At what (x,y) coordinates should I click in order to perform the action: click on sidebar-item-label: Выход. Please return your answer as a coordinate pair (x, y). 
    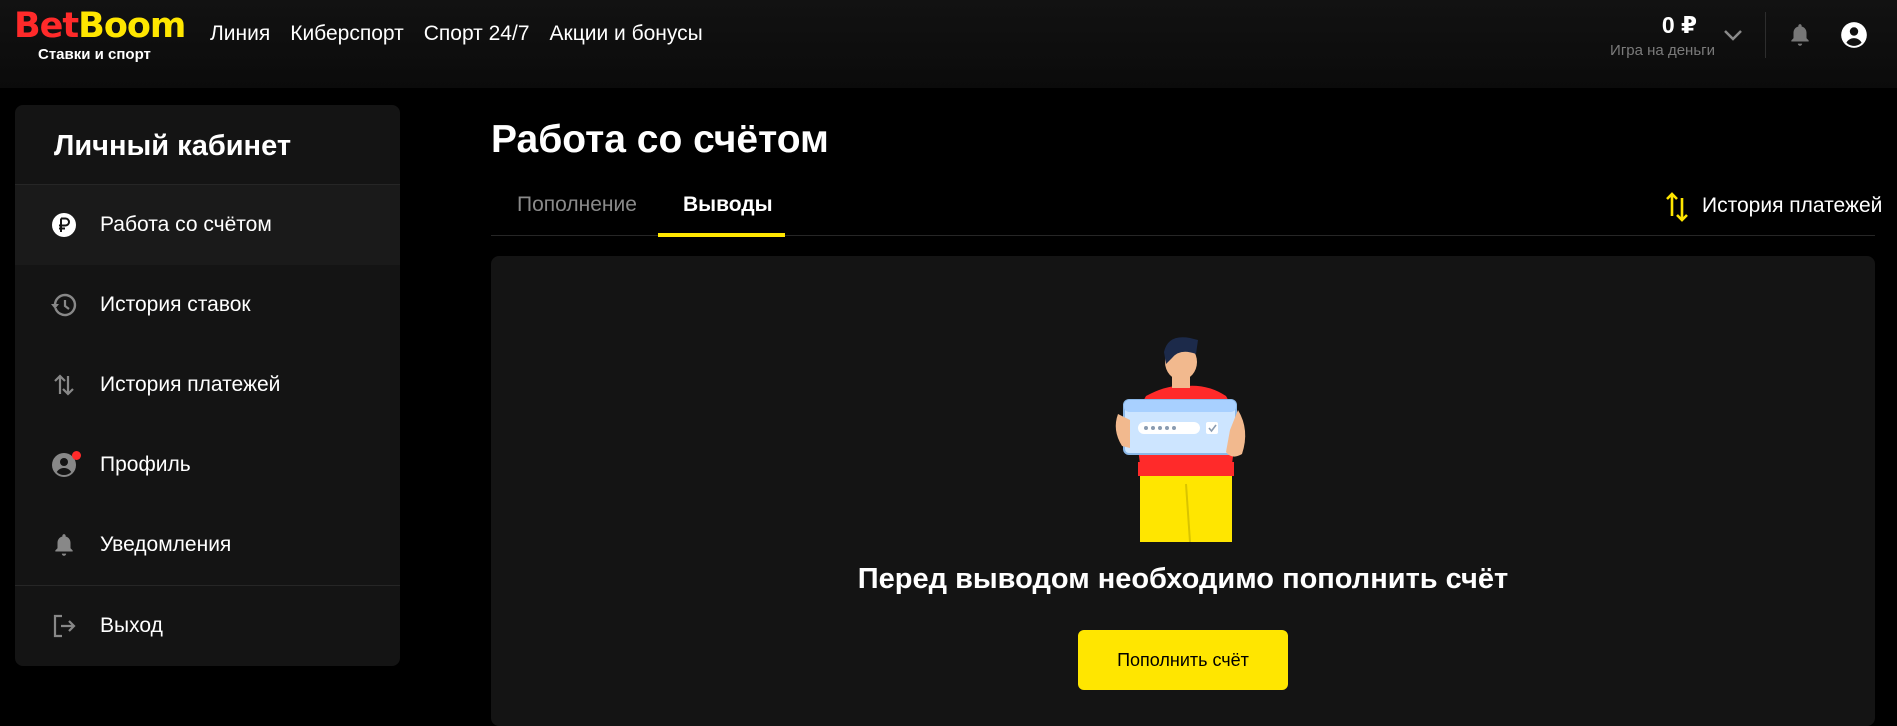
    Looking at the image, I should click on (131, 625).